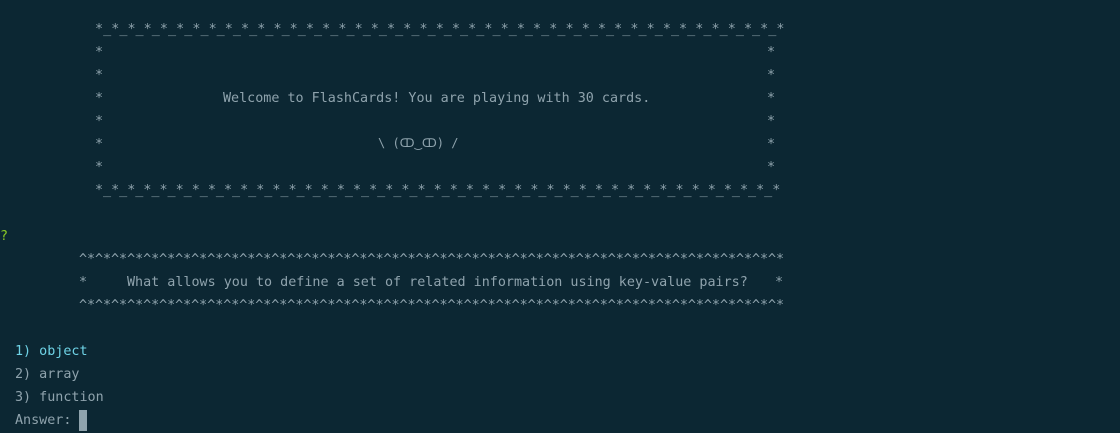  What do you see at coordinates (418, 143) in the screenshot?
I see `ascii-face: \ (ↀ‿ↀ) /` at bounding box center [418, 143].